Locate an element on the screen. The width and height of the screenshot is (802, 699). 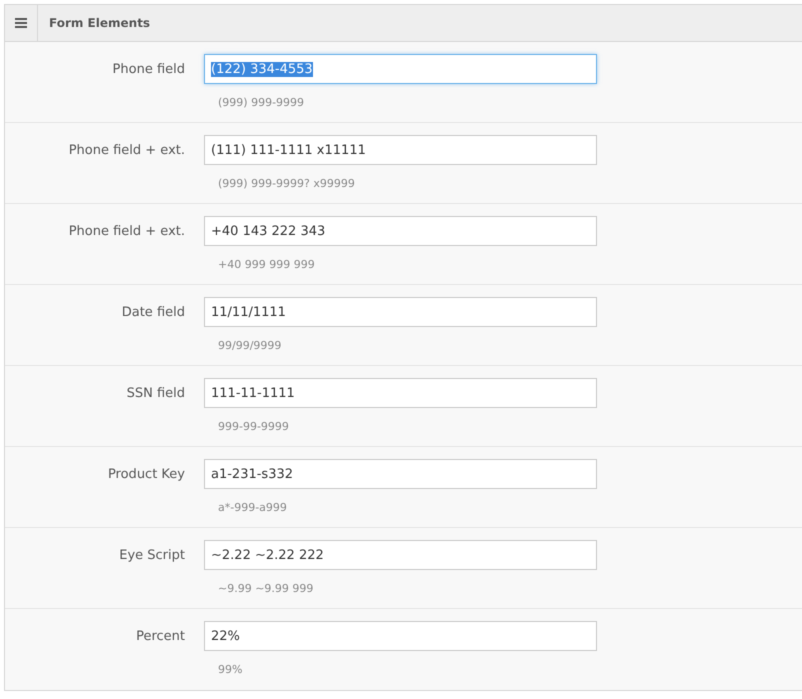
field-label: SSN field is located at coordinates (155, 393).